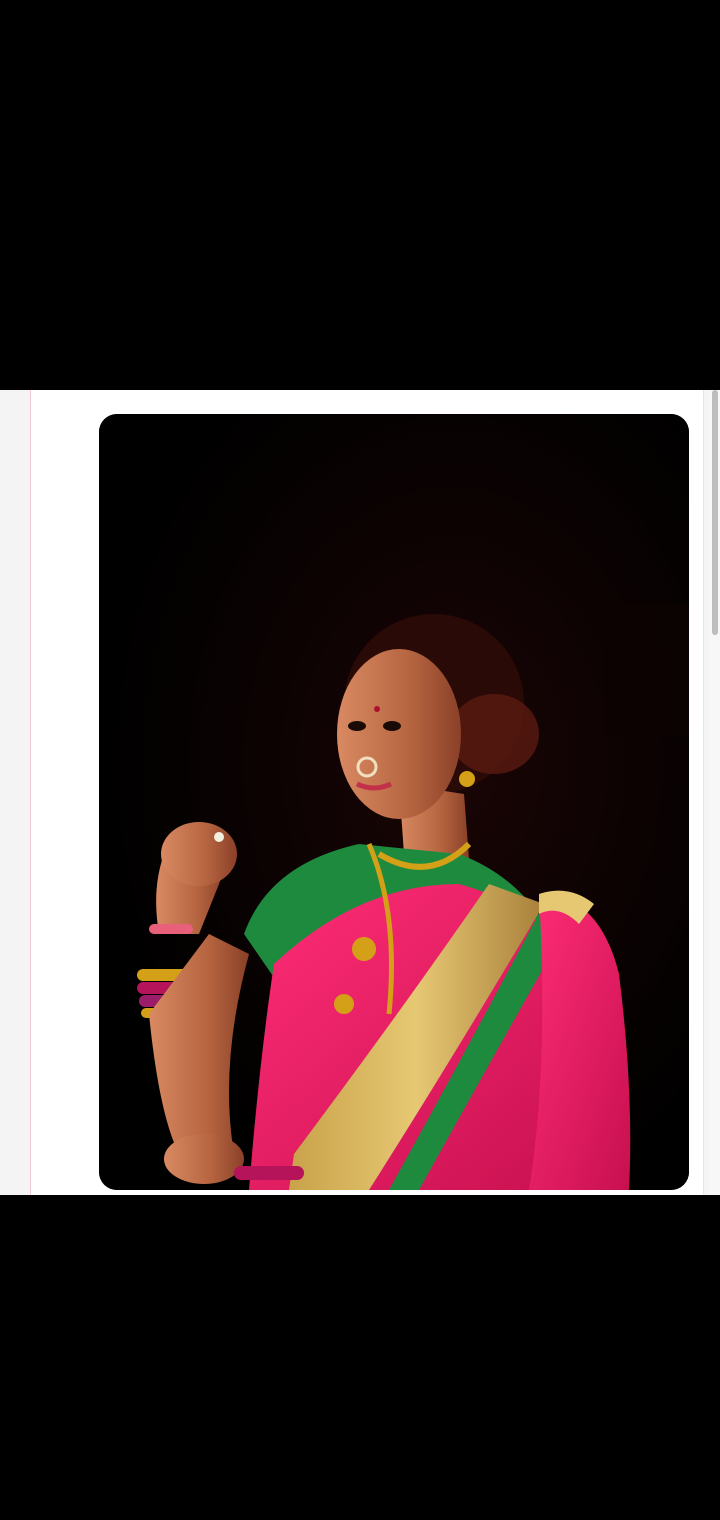  Describe the element at coordinates (467, 779) in the screenshot. I see `earring` at that location.